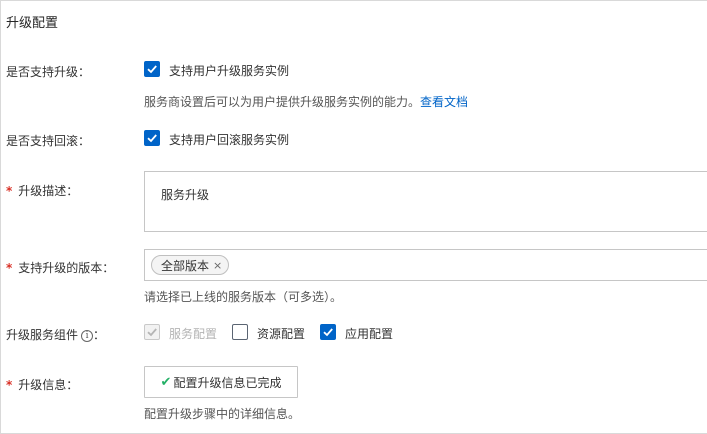 This screenshot has width=707, height=434. I want to click on component-app-config-checkbox, so click(328, 332).